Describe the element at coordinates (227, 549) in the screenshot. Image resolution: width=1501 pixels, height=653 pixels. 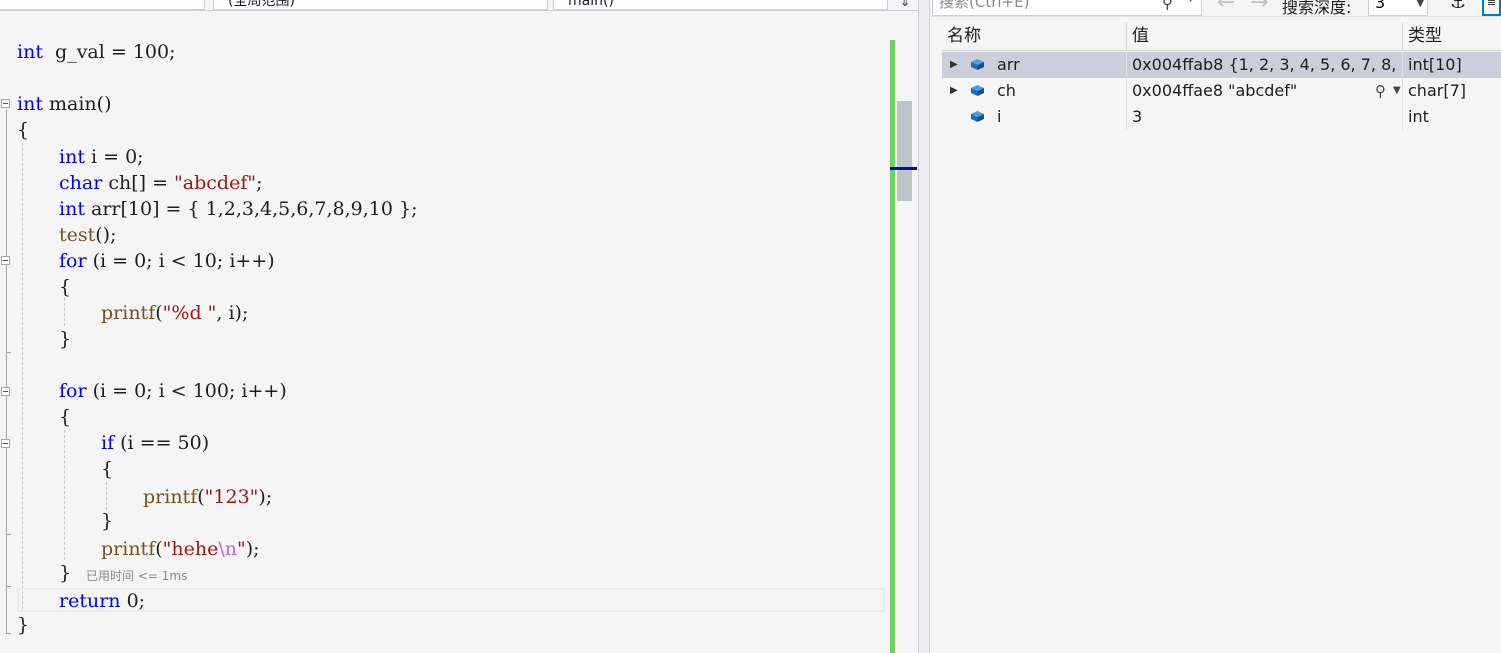
I see `code-token-esc: \n` at that location.